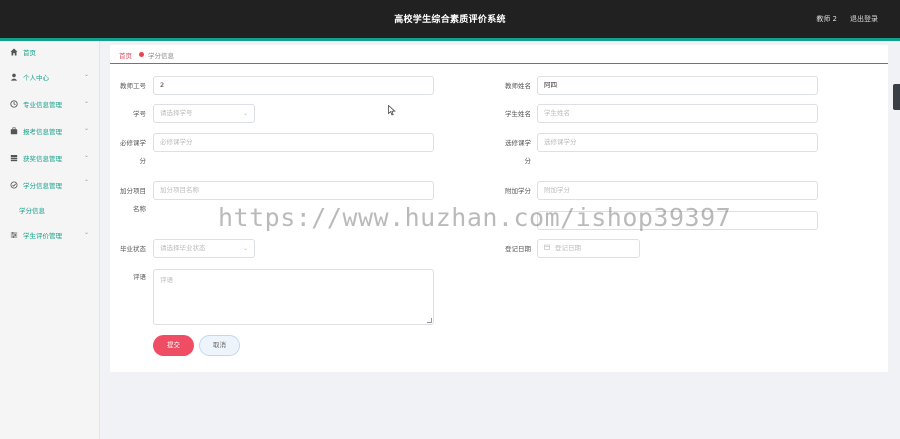  Describe the element at coordinates (183, 248) in the screenshot. I see `graduation-status-placeholder: 请选择毕业状态` at that location.